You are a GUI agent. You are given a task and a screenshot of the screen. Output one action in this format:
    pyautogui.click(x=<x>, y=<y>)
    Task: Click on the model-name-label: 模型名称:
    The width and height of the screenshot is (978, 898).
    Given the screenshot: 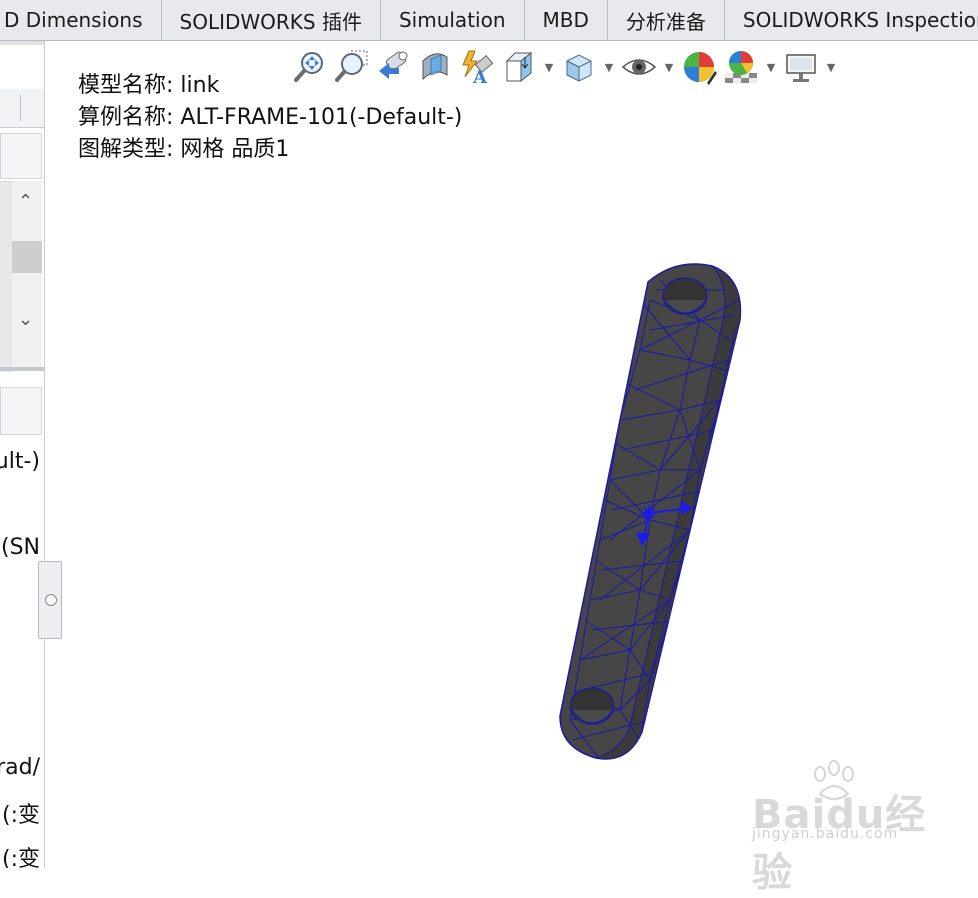 What is the action you would take?
    pyautogui.click(x=126, y=85)
    